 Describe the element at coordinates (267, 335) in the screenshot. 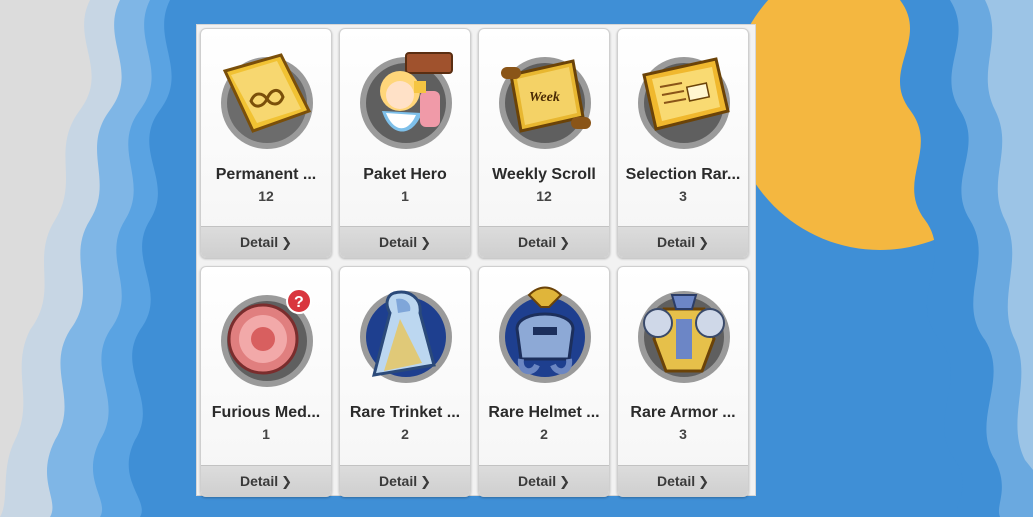

I see `medal-icon: ?` at that location.